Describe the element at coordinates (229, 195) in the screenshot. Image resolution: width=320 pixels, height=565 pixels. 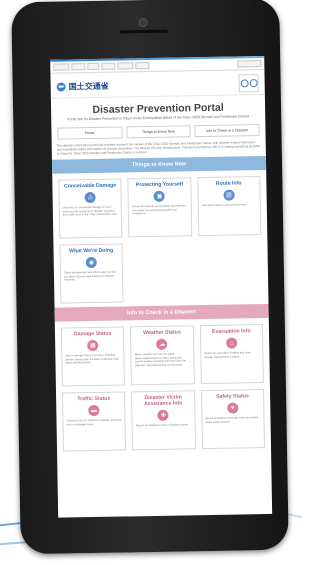
I see `train-icon: ▤` at that location.